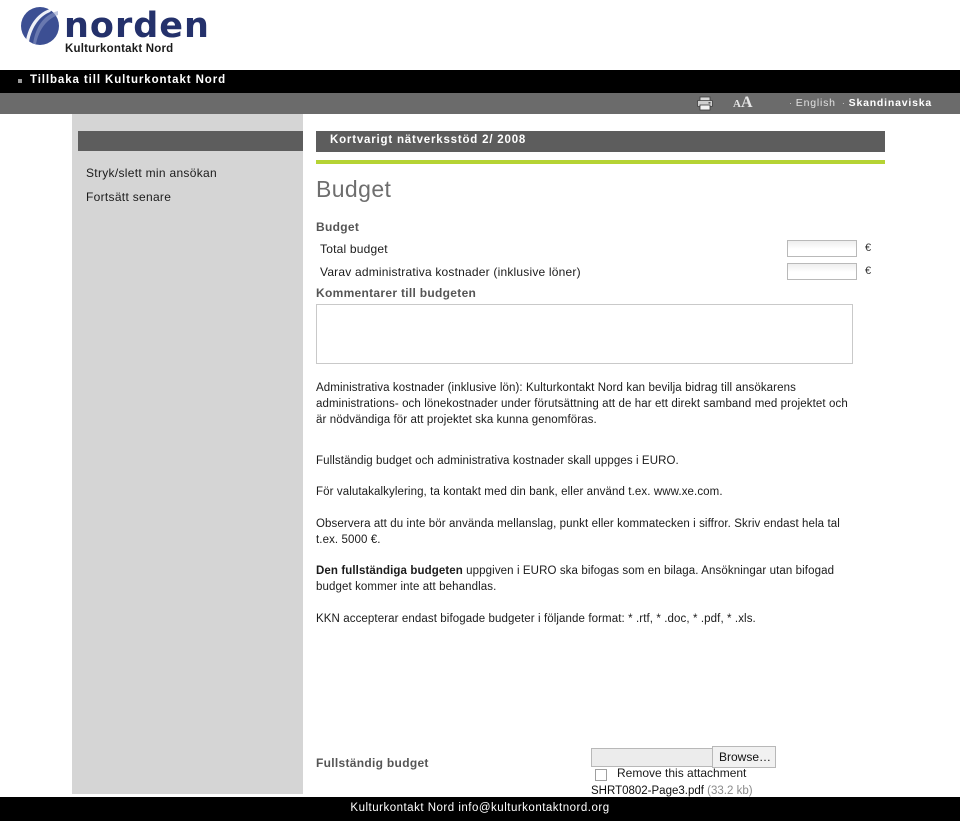  Describe the element at coordinates (601, 775) in the screenshot. I see `remove-attachment-checkbox` at that location.